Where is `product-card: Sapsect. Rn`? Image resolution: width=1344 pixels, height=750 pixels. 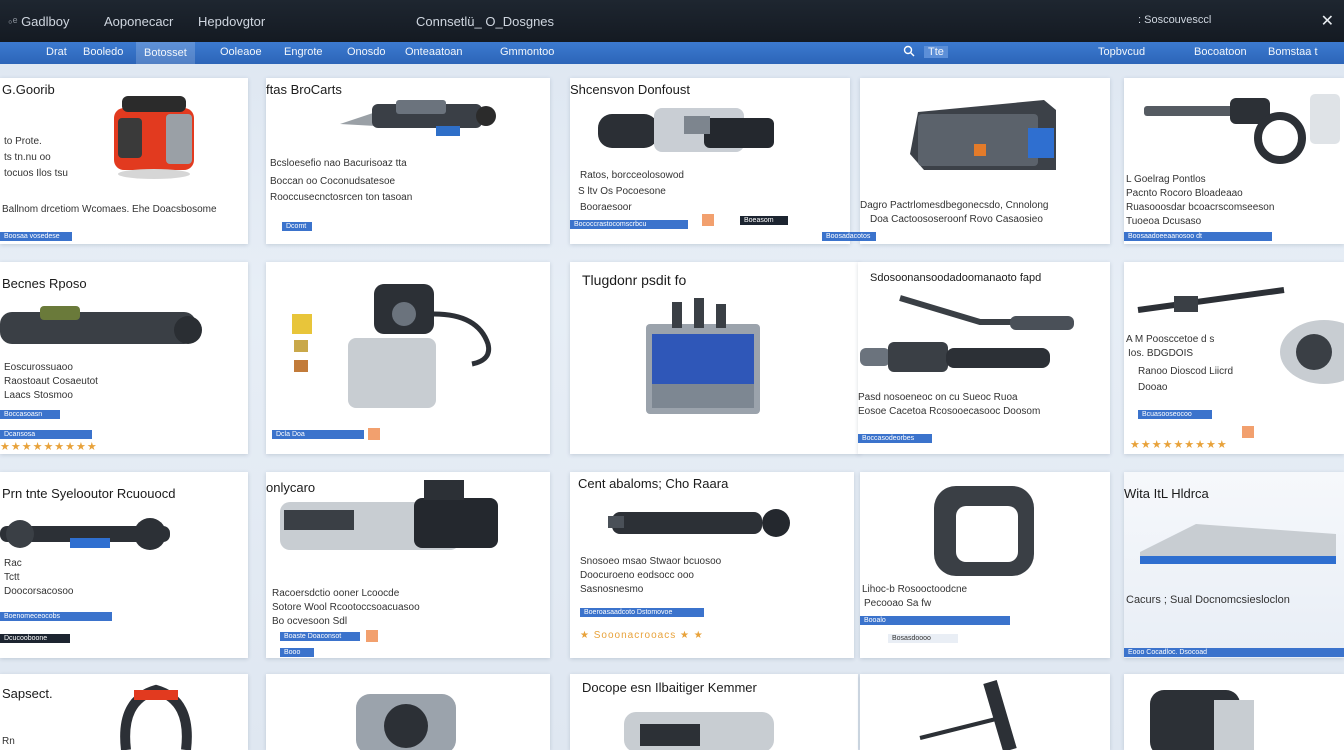
product-card: Sapsect. Rn is located at coordinates (124, 712).